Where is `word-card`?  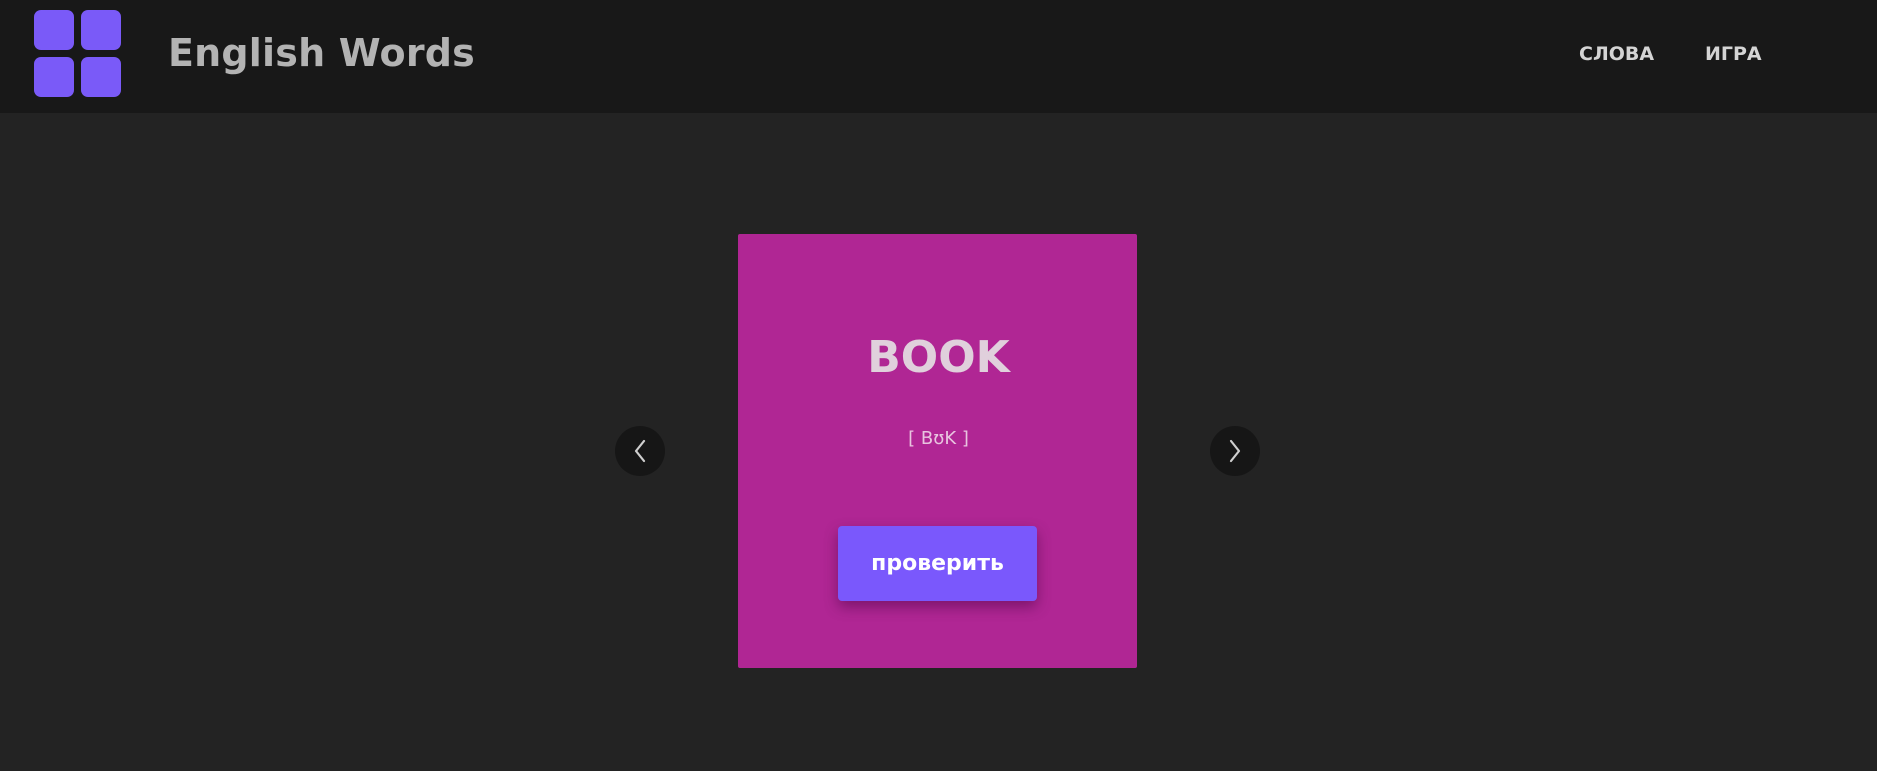 word-card is located at coordinates (937, 451).